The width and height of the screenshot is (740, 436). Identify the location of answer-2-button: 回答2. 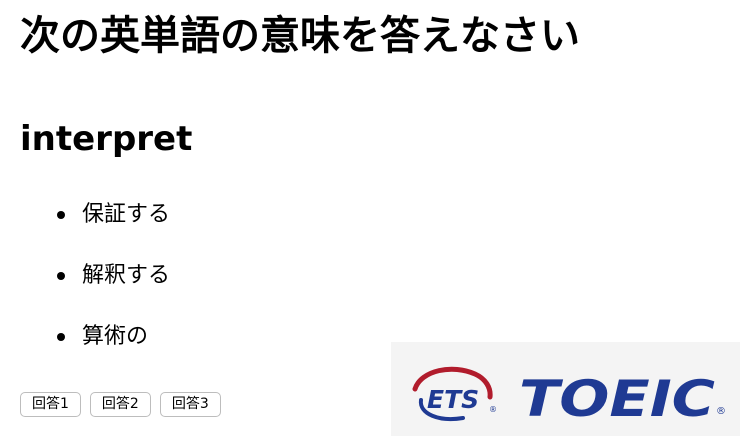
(120, 404).